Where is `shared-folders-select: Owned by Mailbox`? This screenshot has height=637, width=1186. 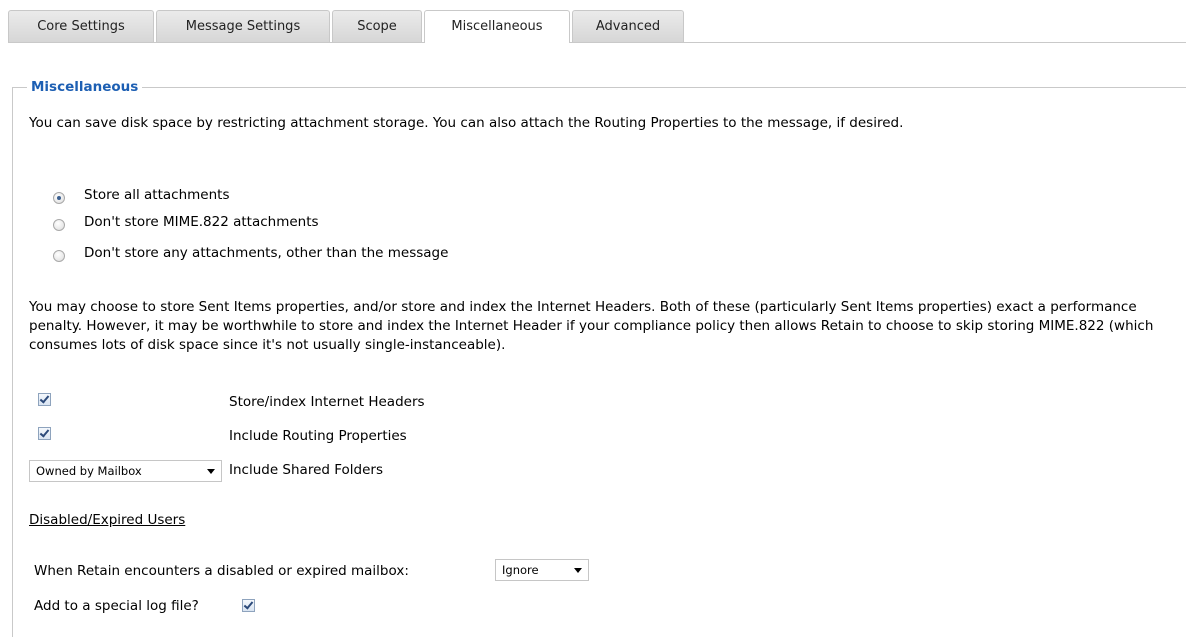 shared-folders-select: Owned by Mailbox is located at coordinates (125, 471).